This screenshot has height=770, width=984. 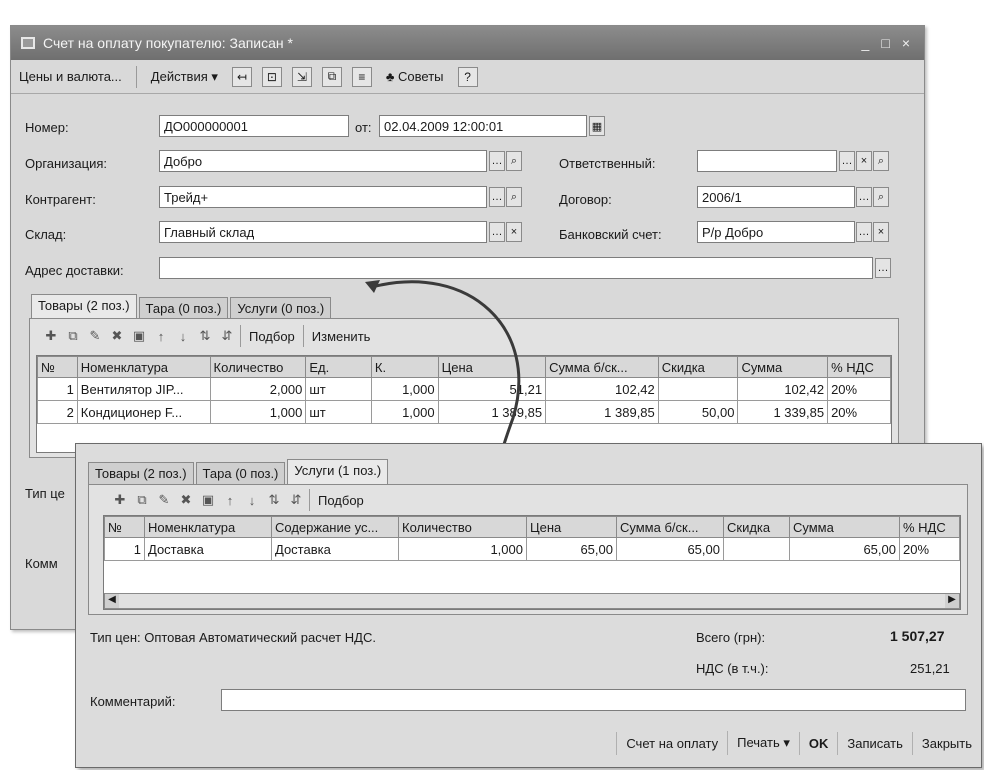 I want to click on comment-field, so click(x=593, y=700).